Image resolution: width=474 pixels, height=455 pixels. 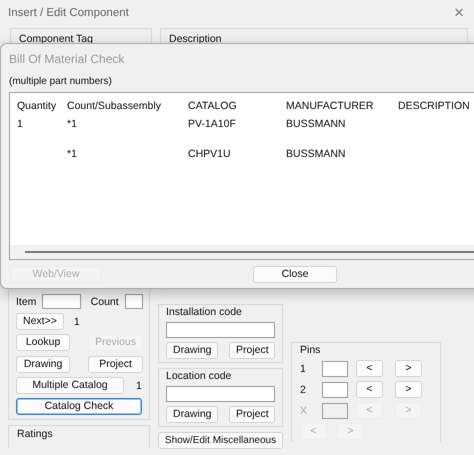 I want to click on next-button: Next>>, so click(x=40, y=321).